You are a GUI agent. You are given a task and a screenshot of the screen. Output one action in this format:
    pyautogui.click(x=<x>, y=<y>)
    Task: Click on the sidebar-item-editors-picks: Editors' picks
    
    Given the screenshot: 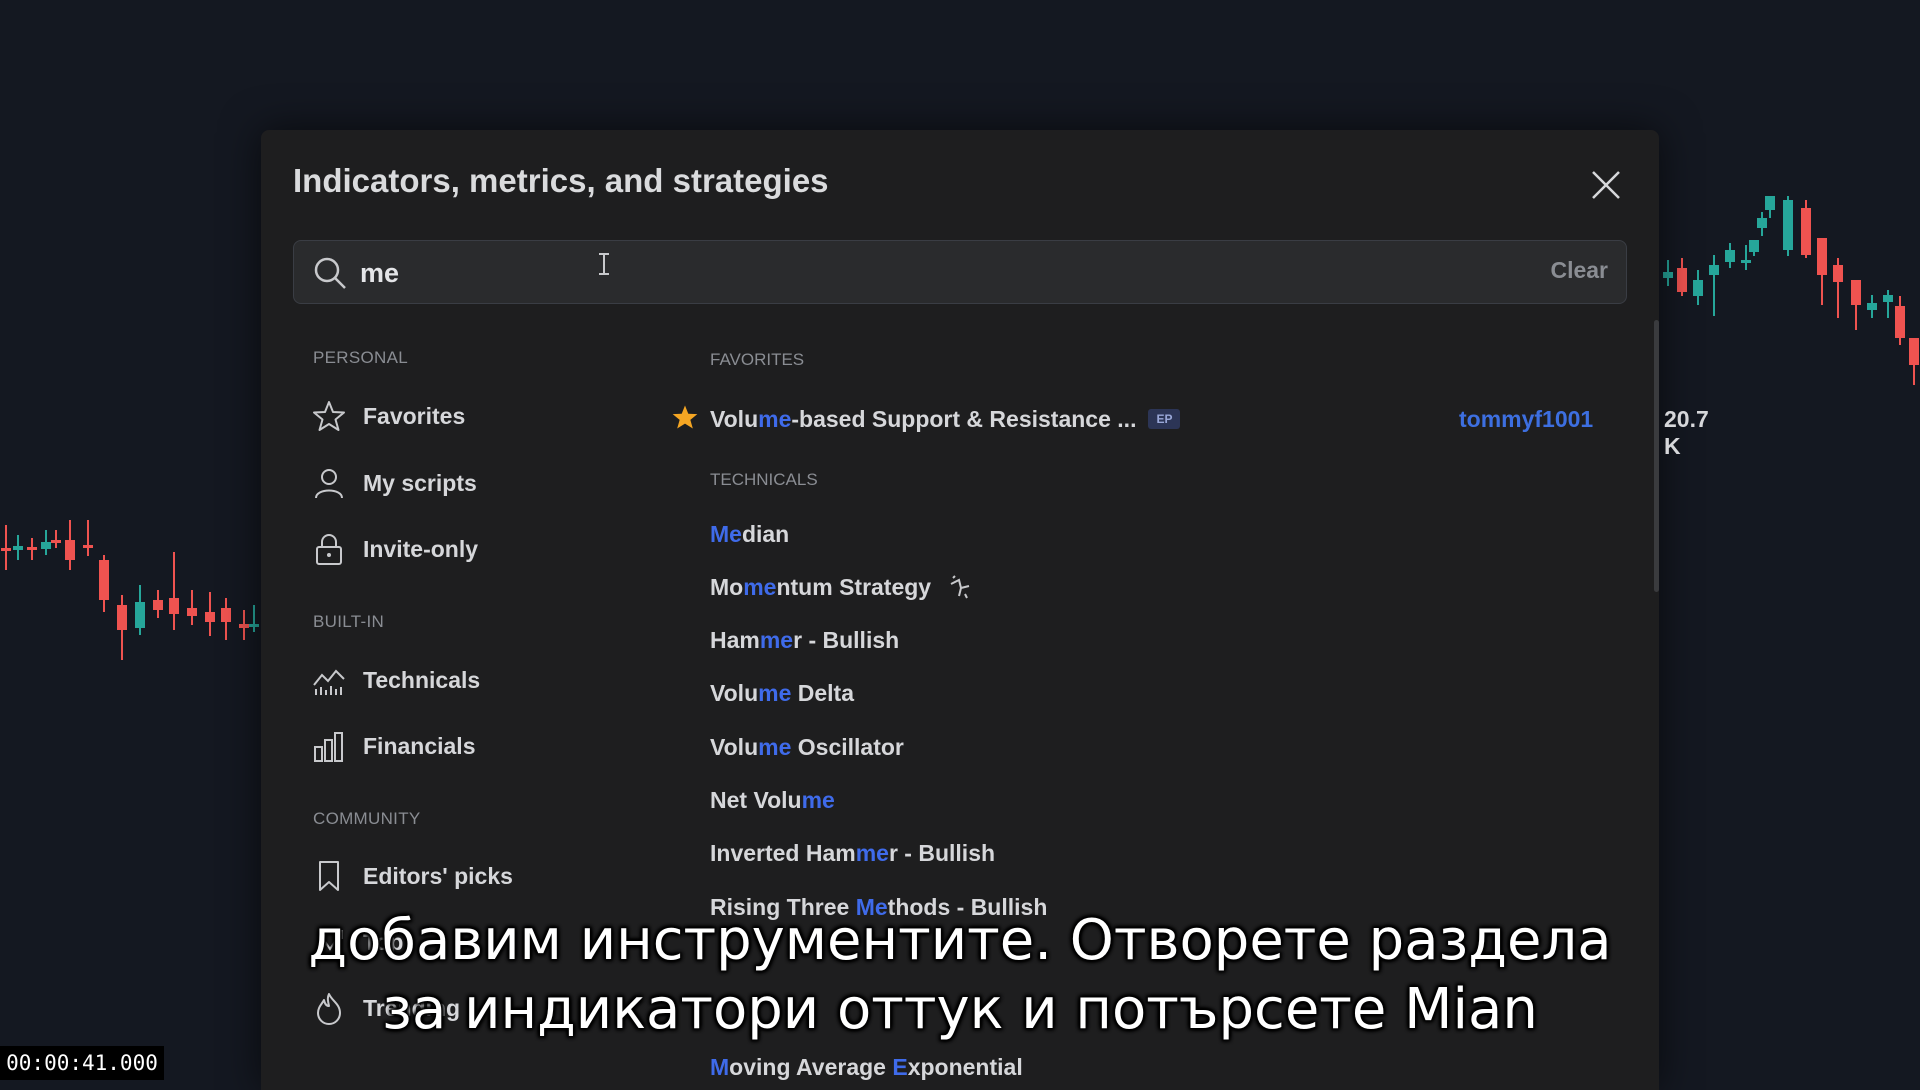 What is the action you would take?
    pyautogui.click(x=412, y=876)
    